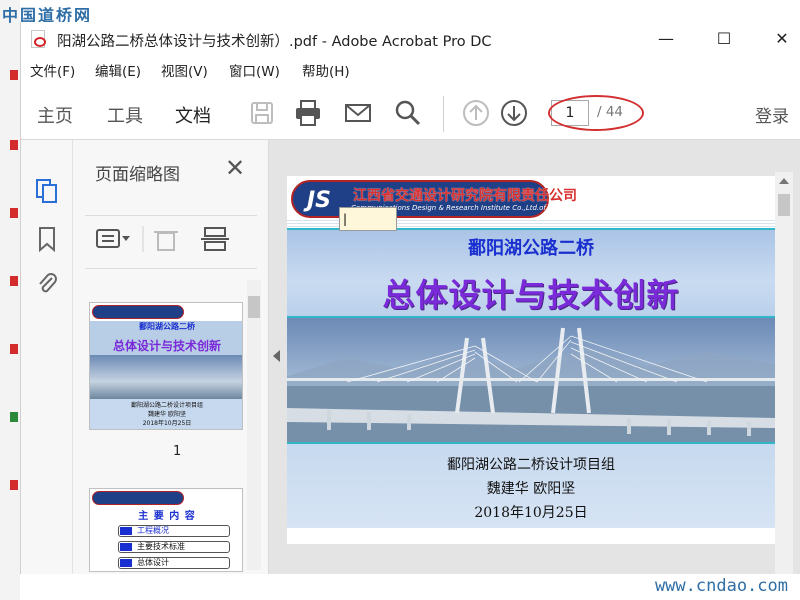 The image size is (800, 600). Describe the element at coordinates (514, 113) in the screenshot. I see `next-page-icon` at that location.